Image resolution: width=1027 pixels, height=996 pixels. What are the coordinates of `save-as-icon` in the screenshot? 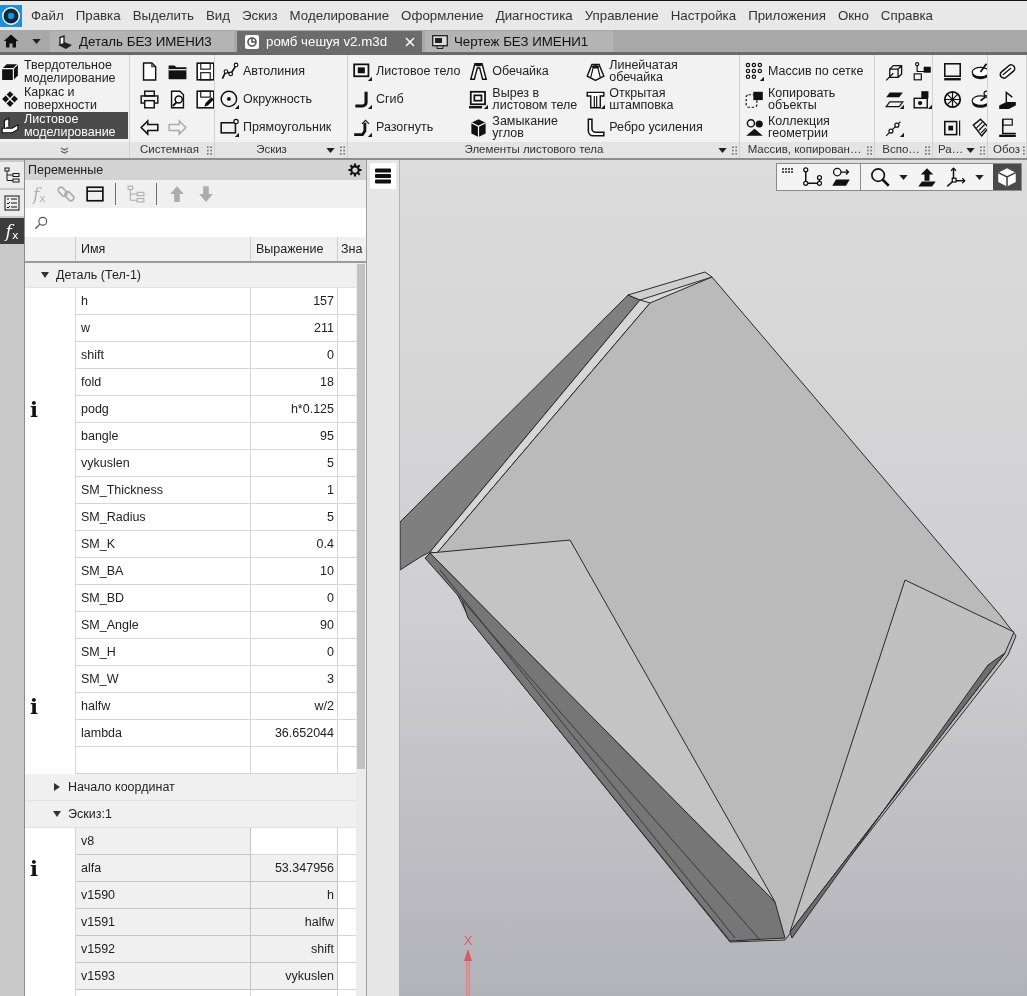 It's located at (204, 99).